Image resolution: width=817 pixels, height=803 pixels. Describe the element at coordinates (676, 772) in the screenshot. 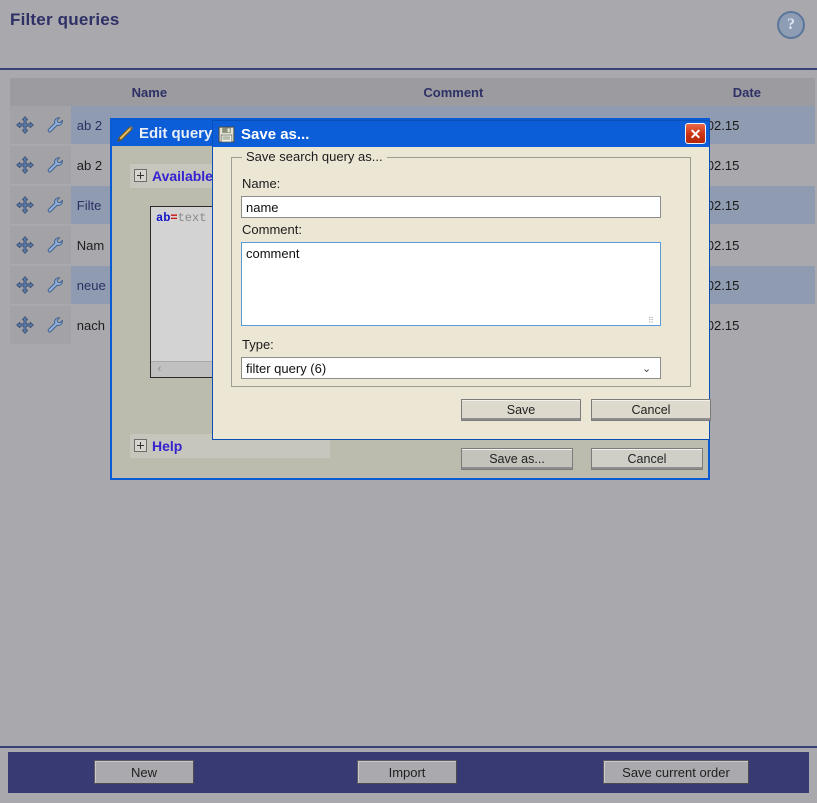

I see `save-current-order-button: Save current order` at that location.